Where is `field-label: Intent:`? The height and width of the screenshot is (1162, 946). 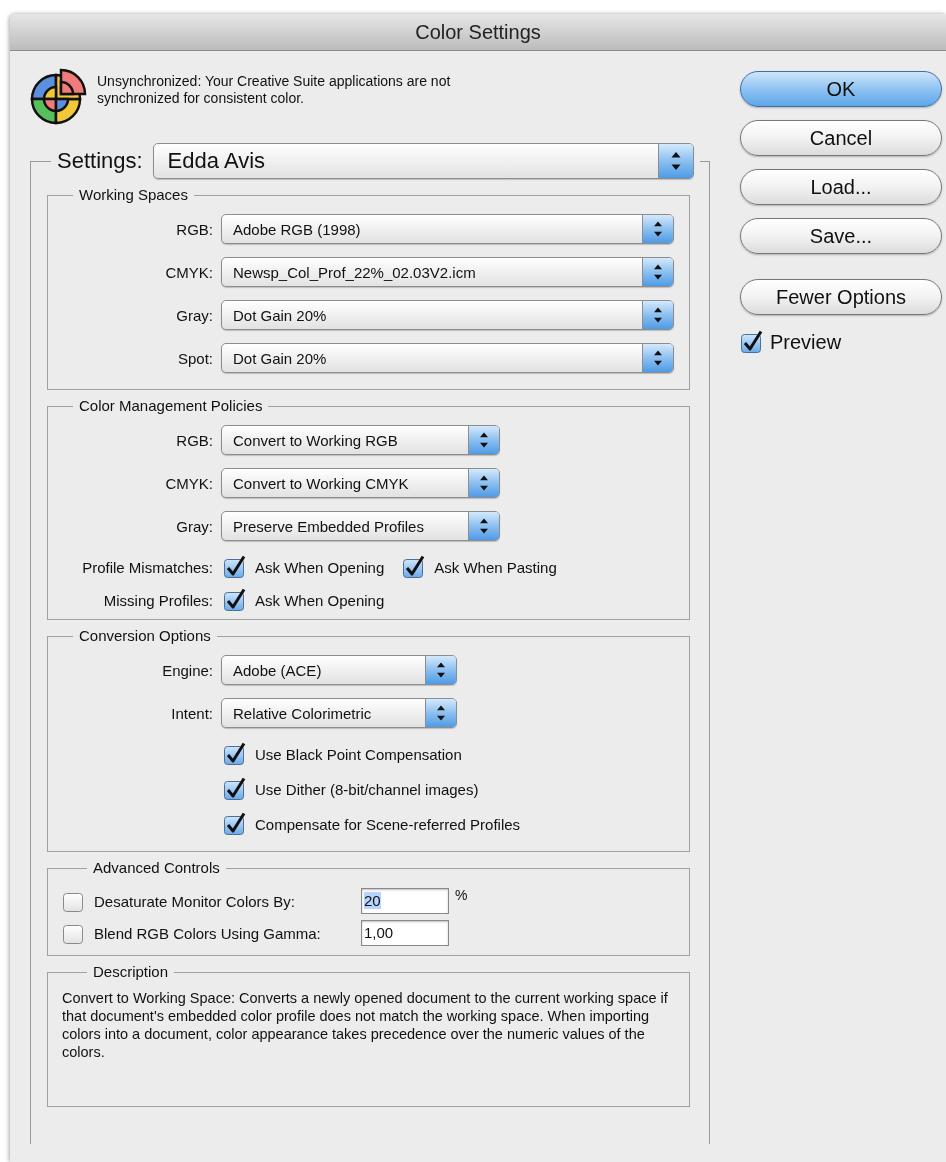
field-label: Intent: is located at coordinates (191, 713).